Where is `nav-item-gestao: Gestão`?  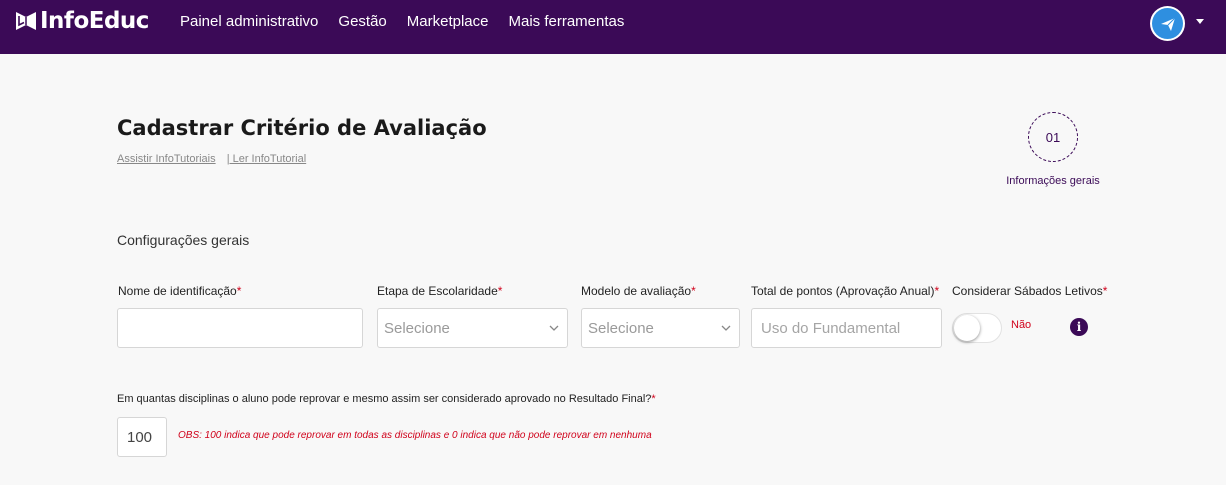 nav-item-gestao: Gestão is located at coordinates (362, 22).